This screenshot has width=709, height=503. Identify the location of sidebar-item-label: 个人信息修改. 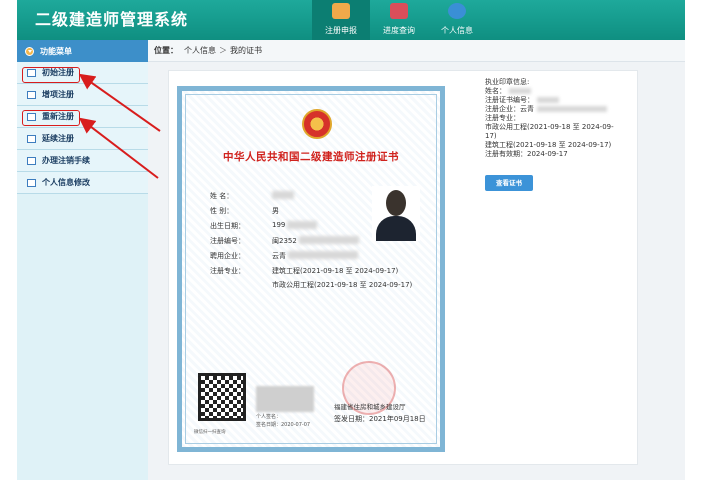
(66, 182).